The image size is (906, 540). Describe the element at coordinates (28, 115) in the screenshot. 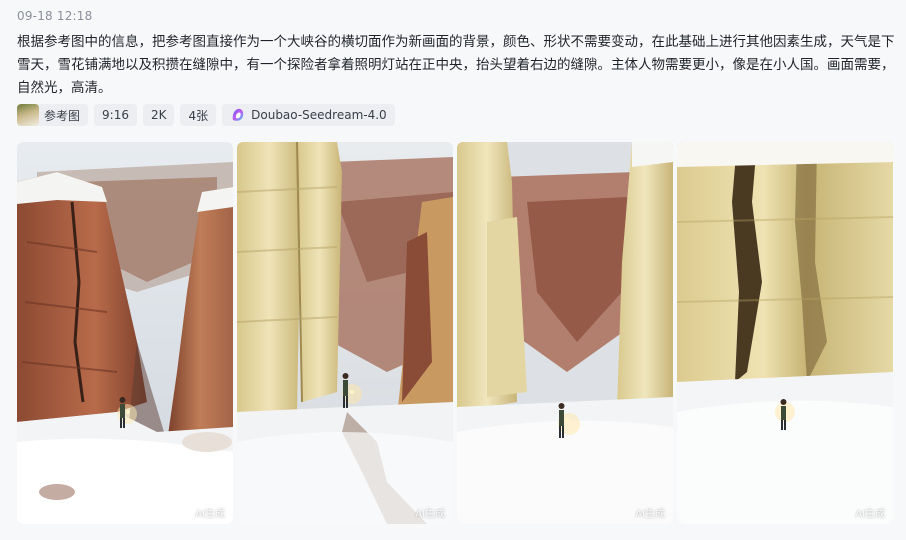

I see `reference-thumbnail` at that location.